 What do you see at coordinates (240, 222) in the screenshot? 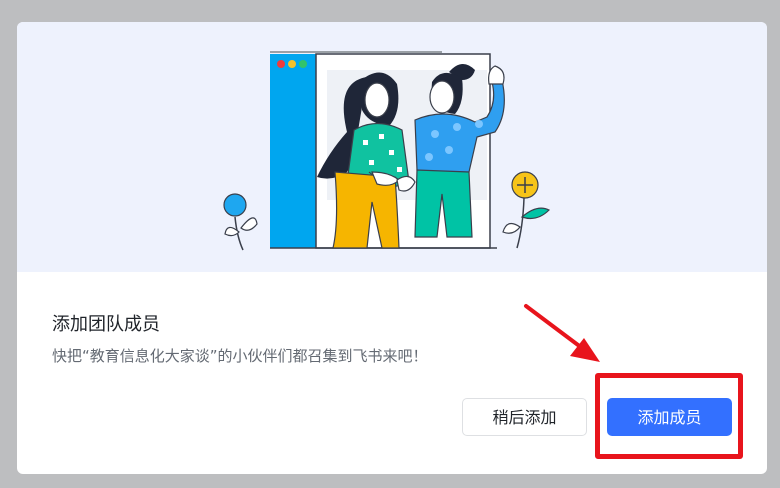
I see `blue-flower` at bounding box center [240, 222].